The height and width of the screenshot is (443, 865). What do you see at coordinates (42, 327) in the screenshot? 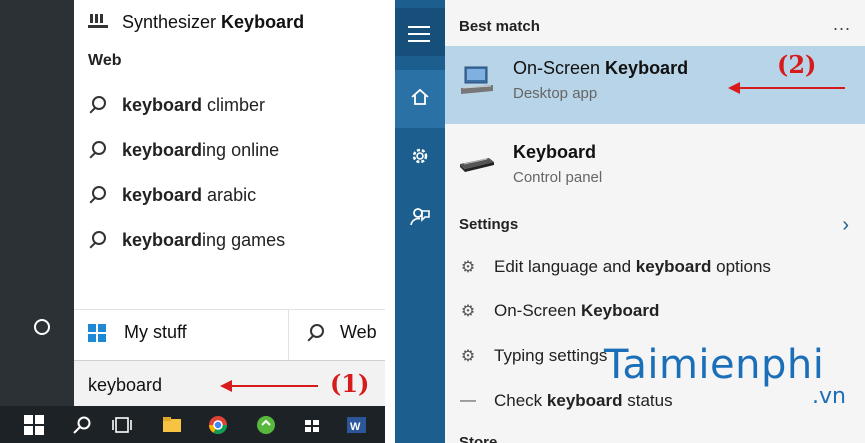
I see `cortana-icon` at bounding box center [42, 327].